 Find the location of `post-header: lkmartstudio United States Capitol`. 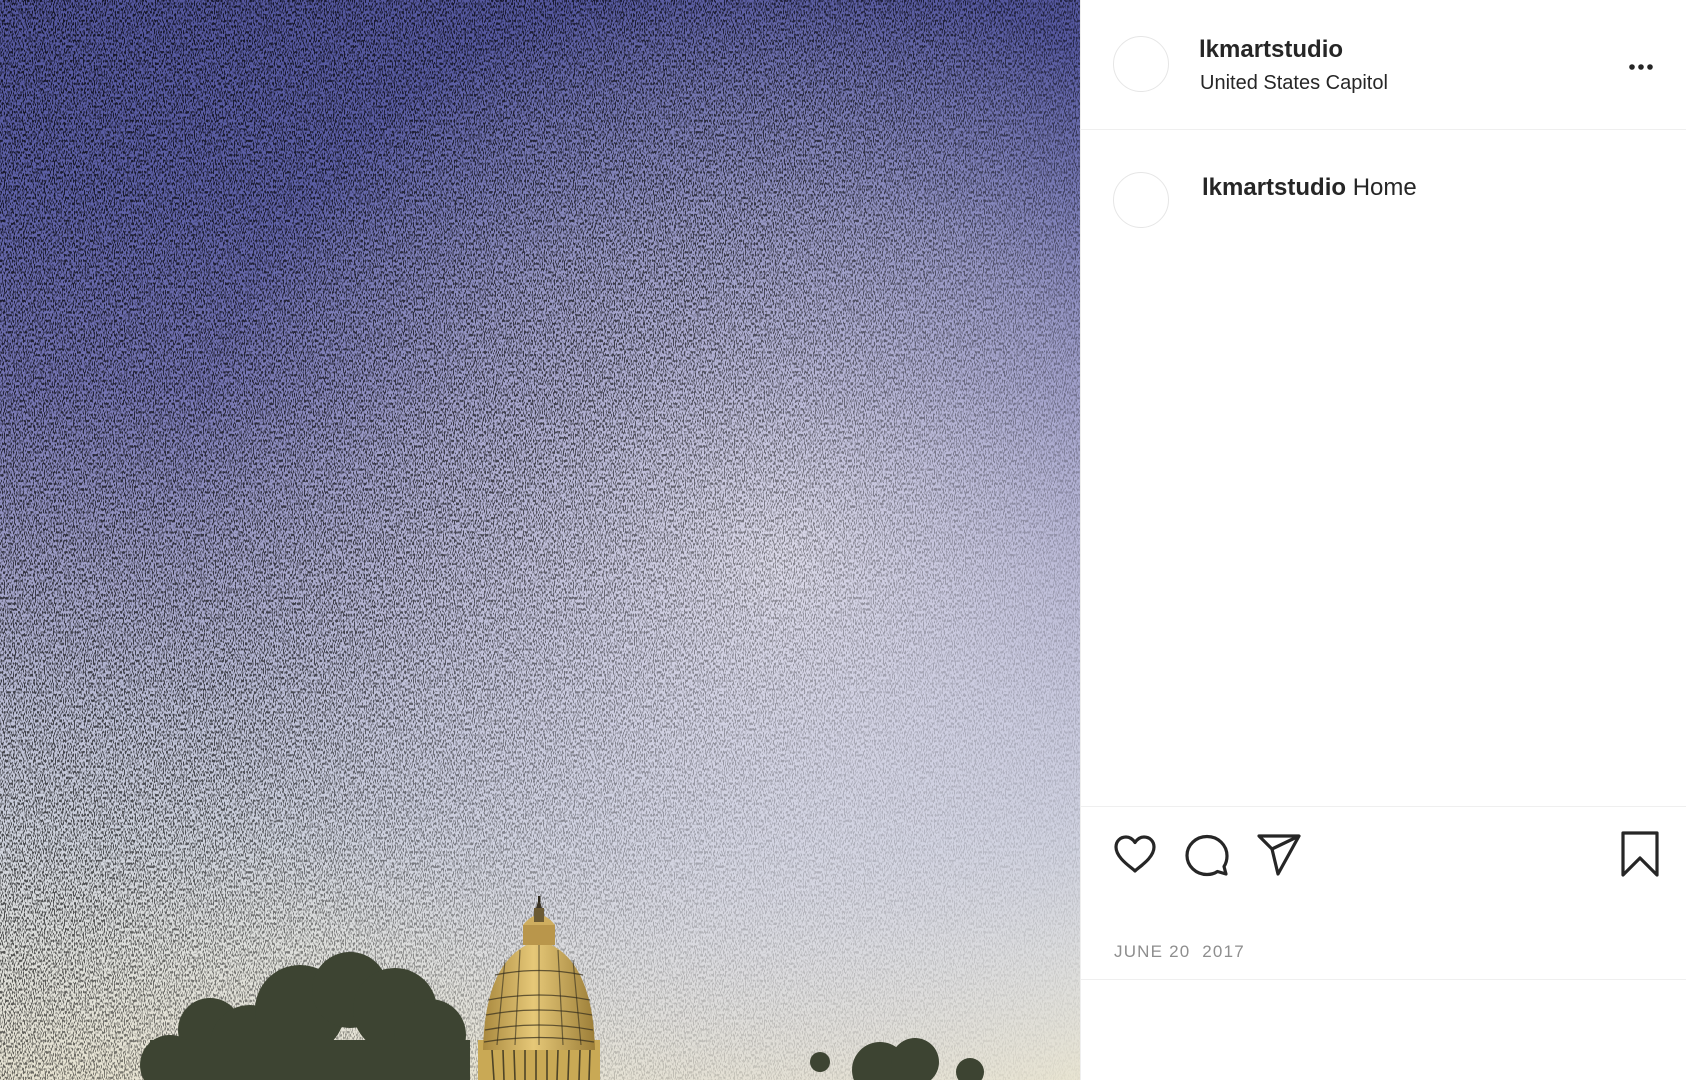

post-header: lkmartstudio United States Capitol is located at coordinates (1383, 65).